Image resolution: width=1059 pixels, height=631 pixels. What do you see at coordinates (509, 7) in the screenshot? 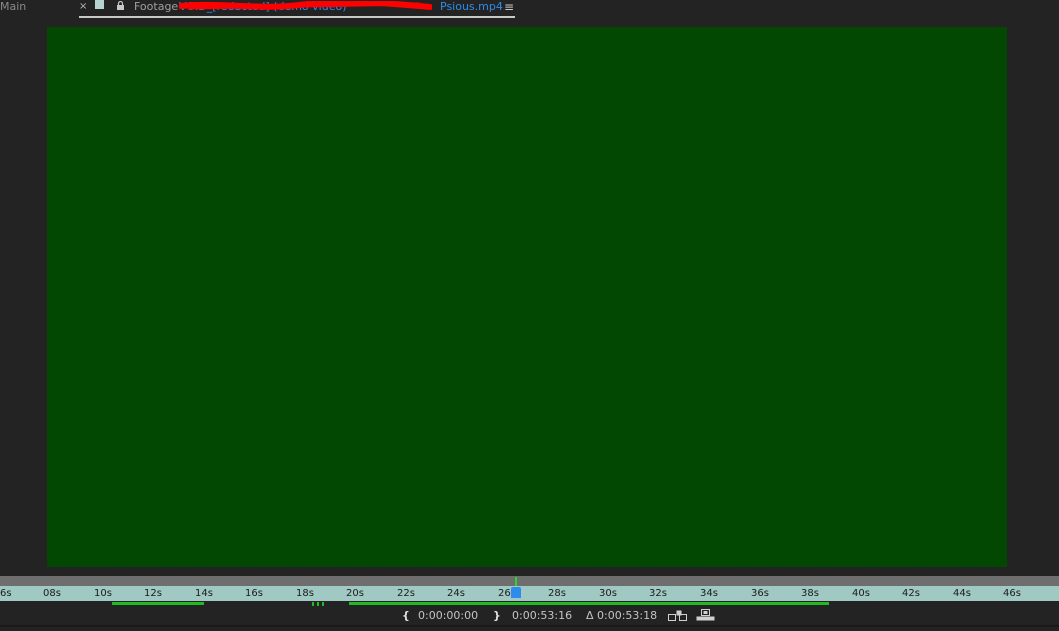
I see `panel-menu-icon: ≡` at bounding box center [509, 7].